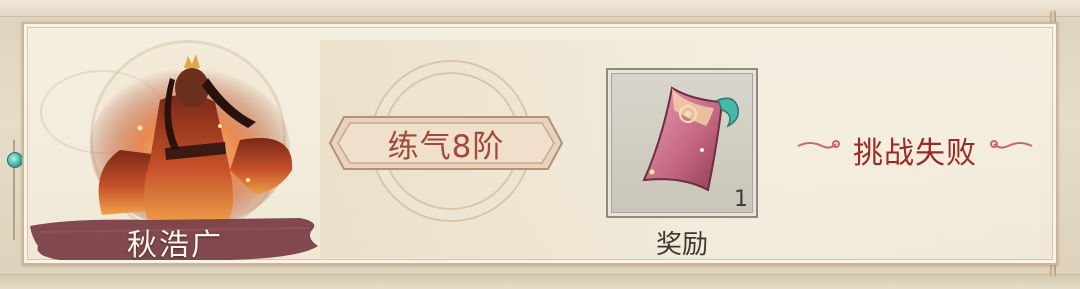  Describe the element at coordinates (681, 245) in the screenshot. I see `reward-label: 奖励` at that location.